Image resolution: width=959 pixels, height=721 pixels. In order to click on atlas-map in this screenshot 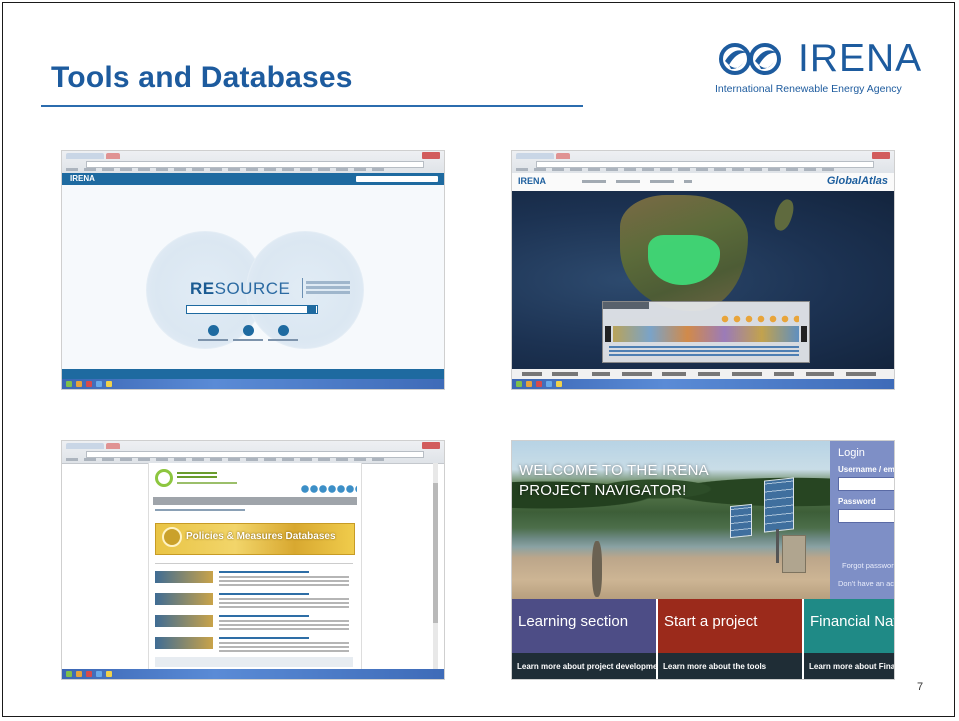, I will do `click(703, 280)`.